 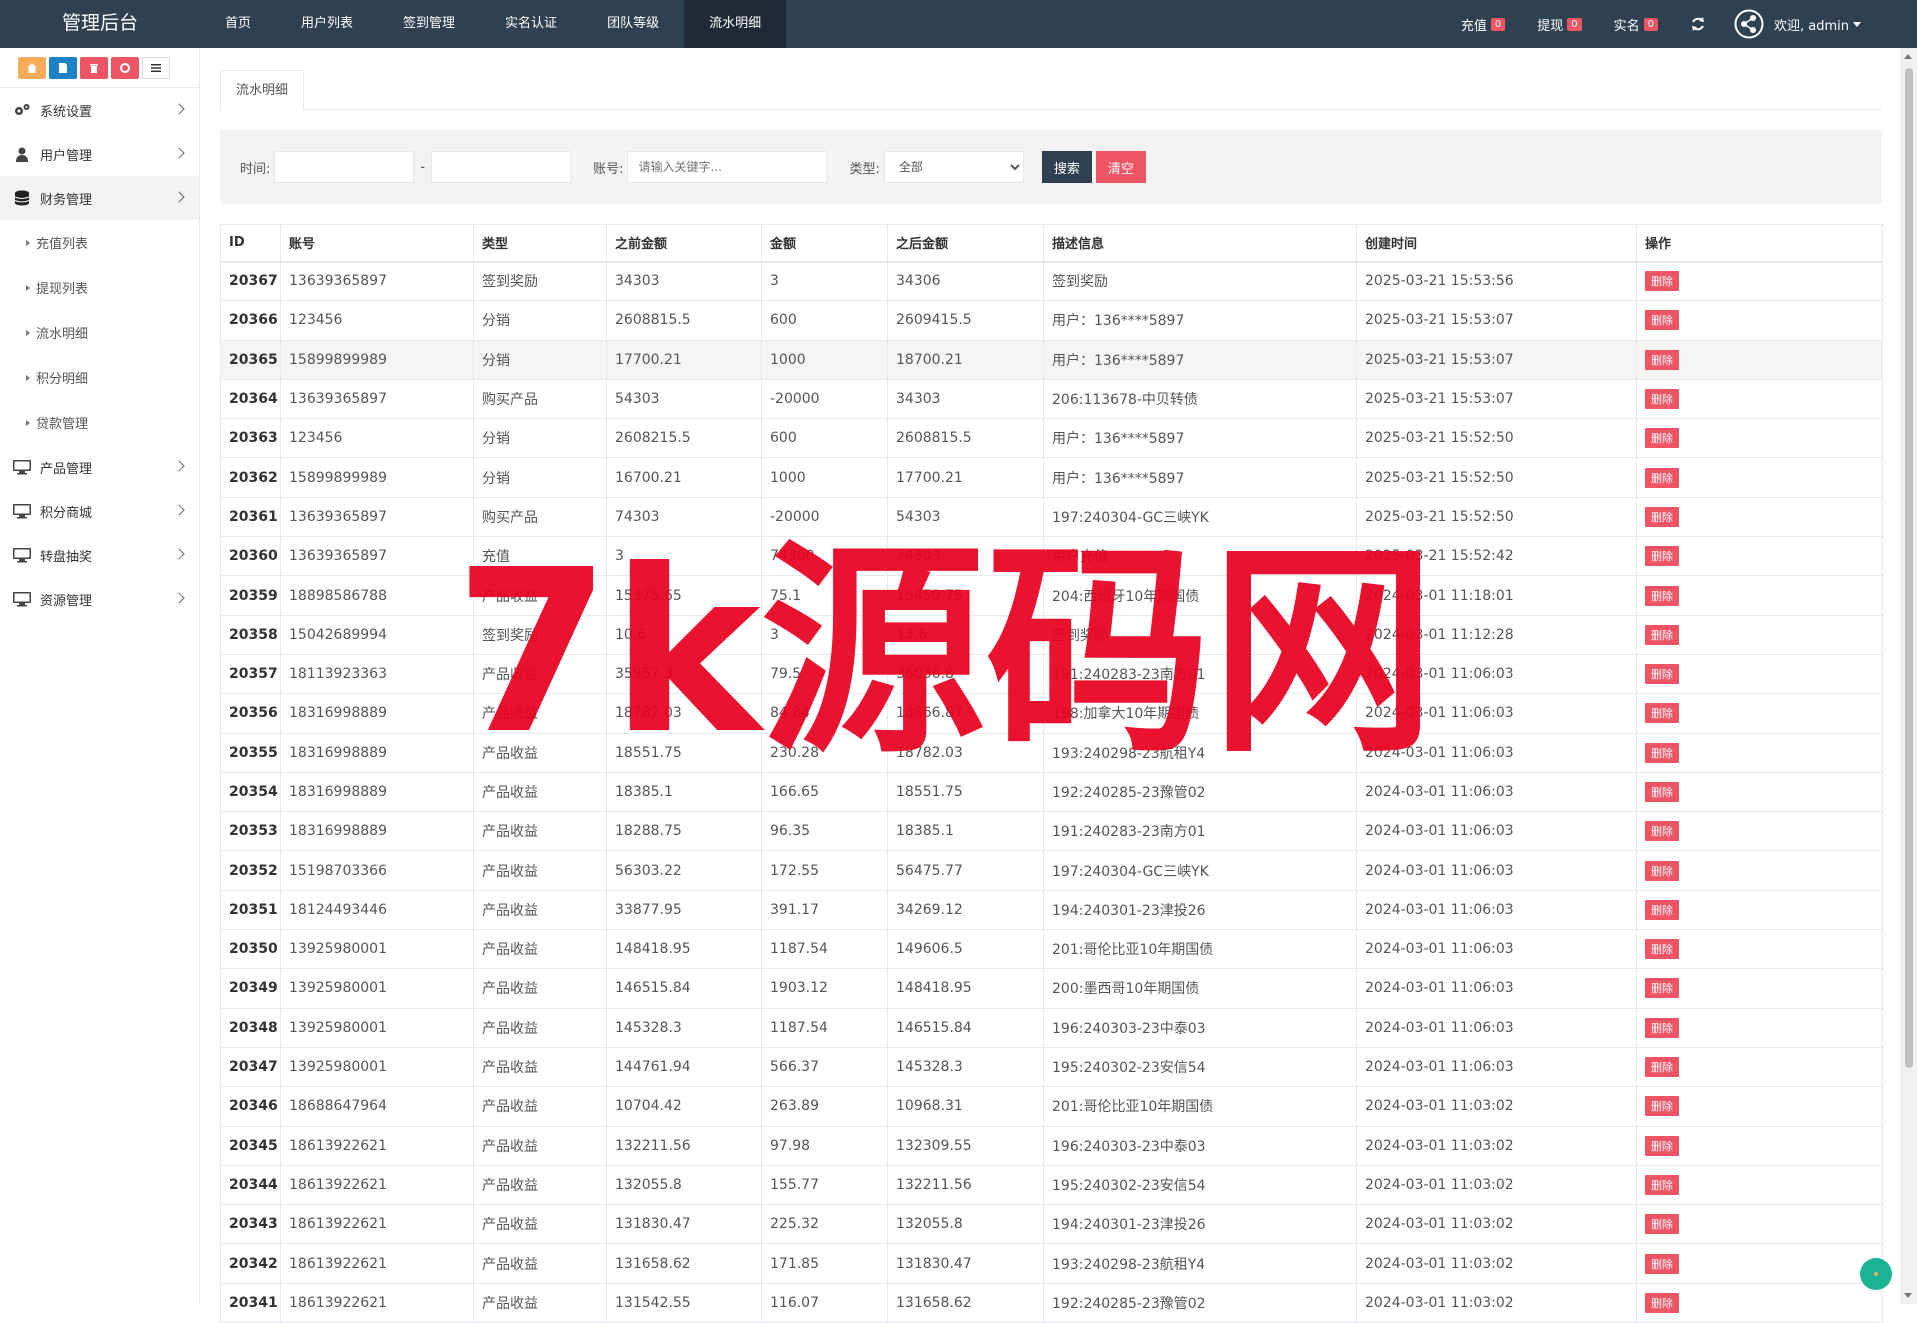 I want to click on cell-after-amount: 34306, so click(x=965, y=281).